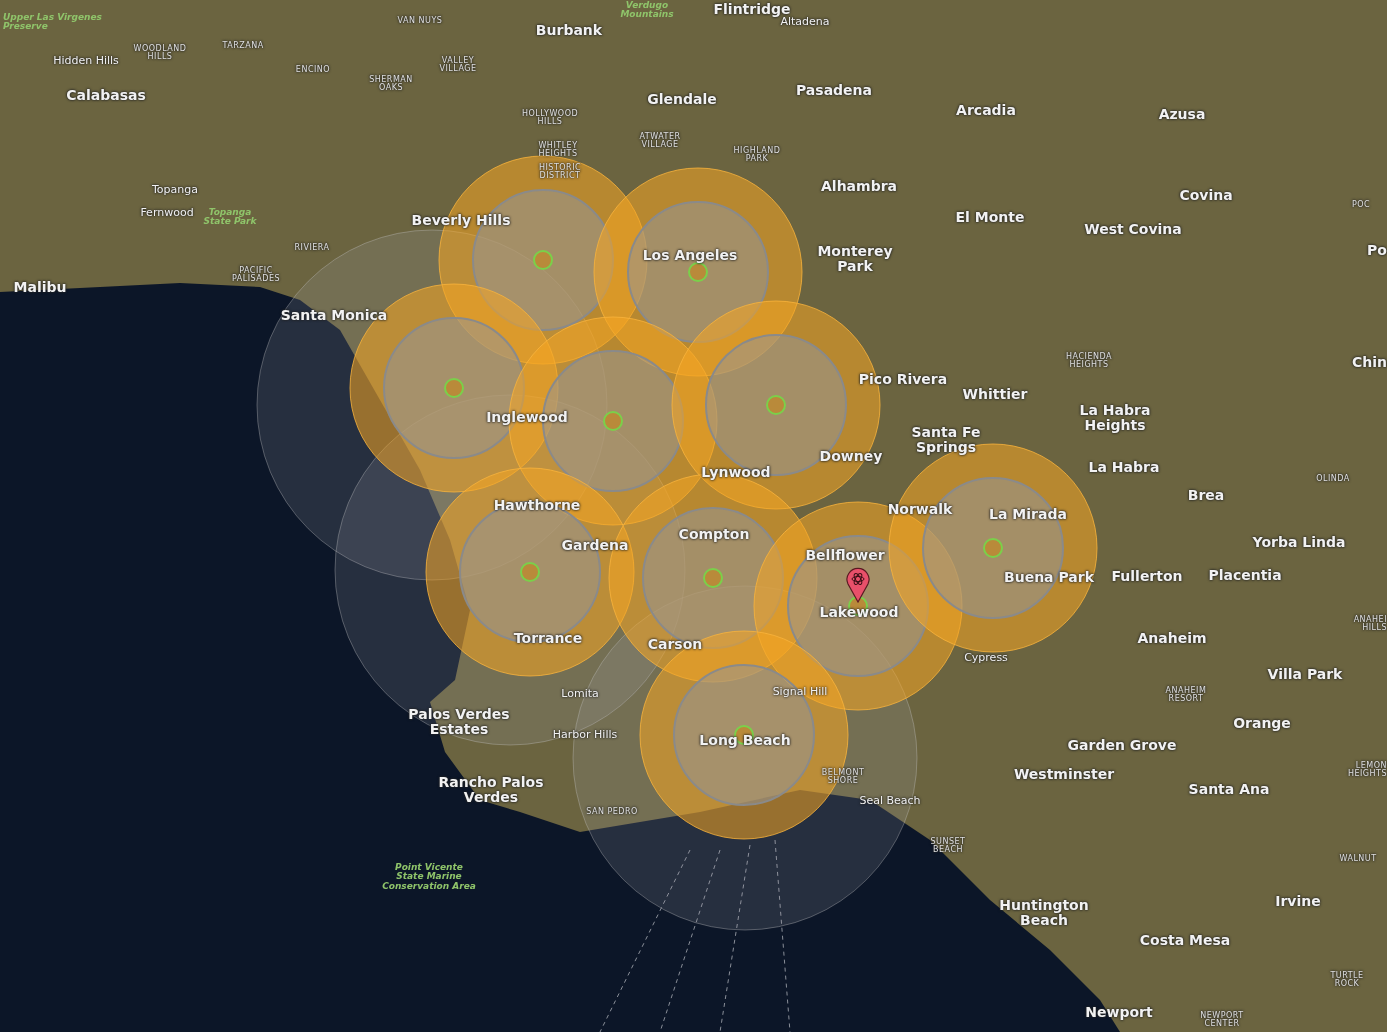 This screenshot has height=1032, width=1387. What do you see at coordinates (1358, 859) in the screenshot?
I see `district-label: WALNUT` at bounding box center [1358, 859].